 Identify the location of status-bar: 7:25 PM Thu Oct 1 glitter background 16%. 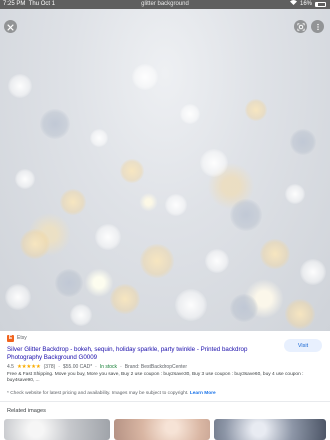
(165, 4).